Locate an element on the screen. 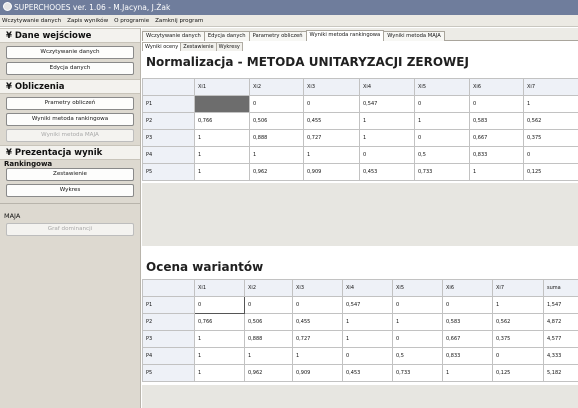  subtab-wyniki-oceny: Wyniki oceny is located at coordinates (162, 46).